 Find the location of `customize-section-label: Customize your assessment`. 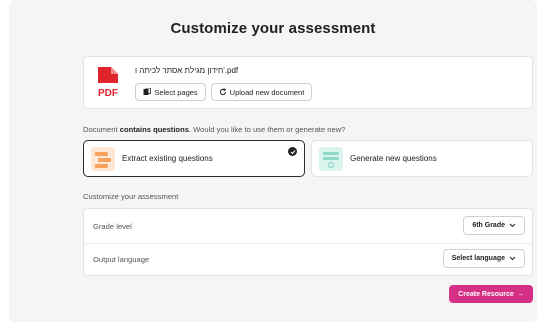

customize-section-label: Customize your assessment is located at coordinates (131, 196).